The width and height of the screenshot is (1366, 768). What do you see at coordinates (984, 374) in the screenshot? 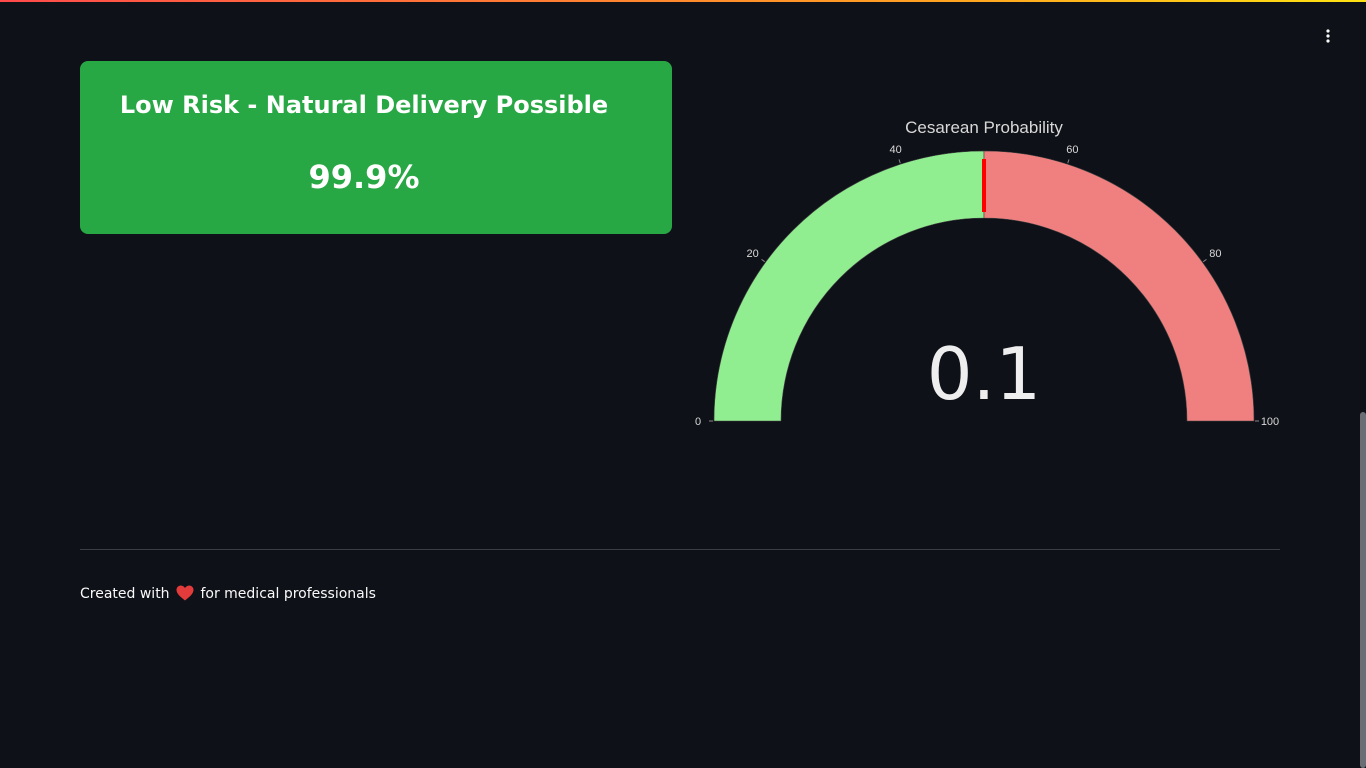
I see `gauge-value: 0.1` at bounding box center [984, 374].